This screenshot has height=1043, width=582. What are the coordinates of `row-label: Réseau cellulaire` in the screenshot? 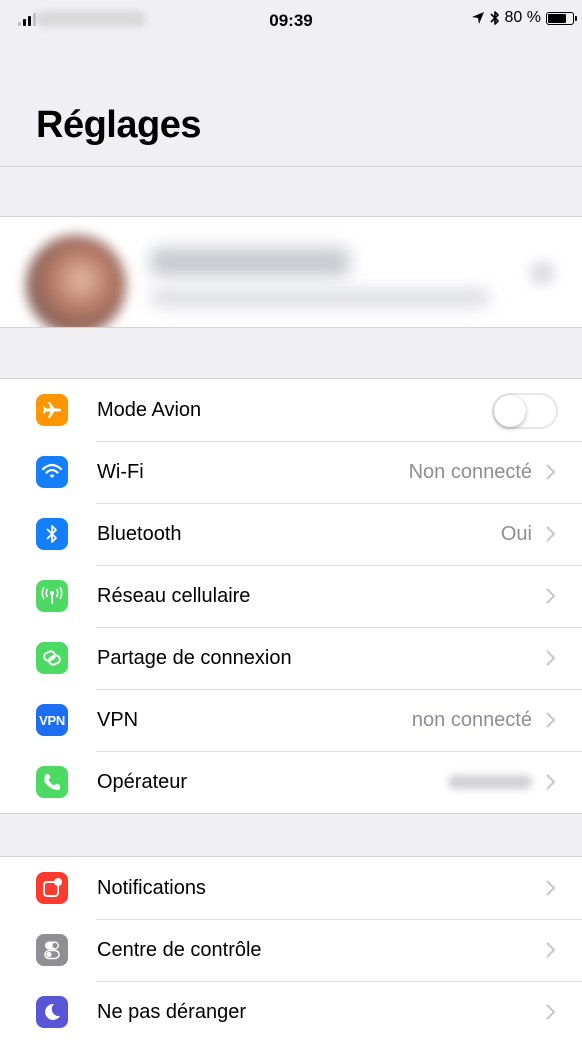 It's located at (174, 595).